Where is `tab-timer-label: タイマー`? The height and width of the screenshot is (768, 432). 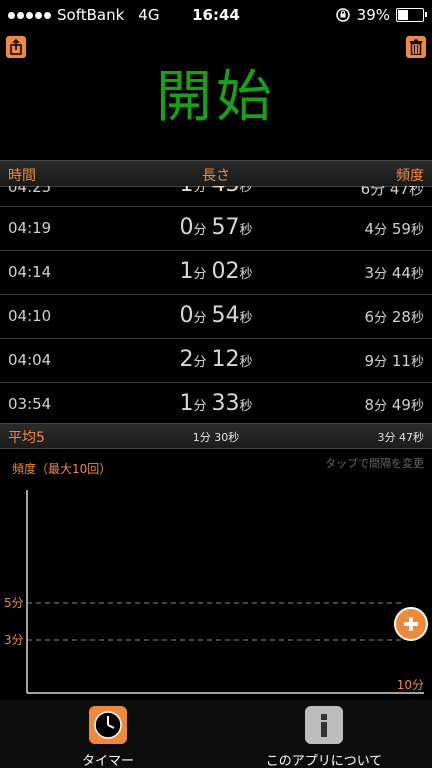
tab-timer-label: タイマー is located at coordinates (107, 761).